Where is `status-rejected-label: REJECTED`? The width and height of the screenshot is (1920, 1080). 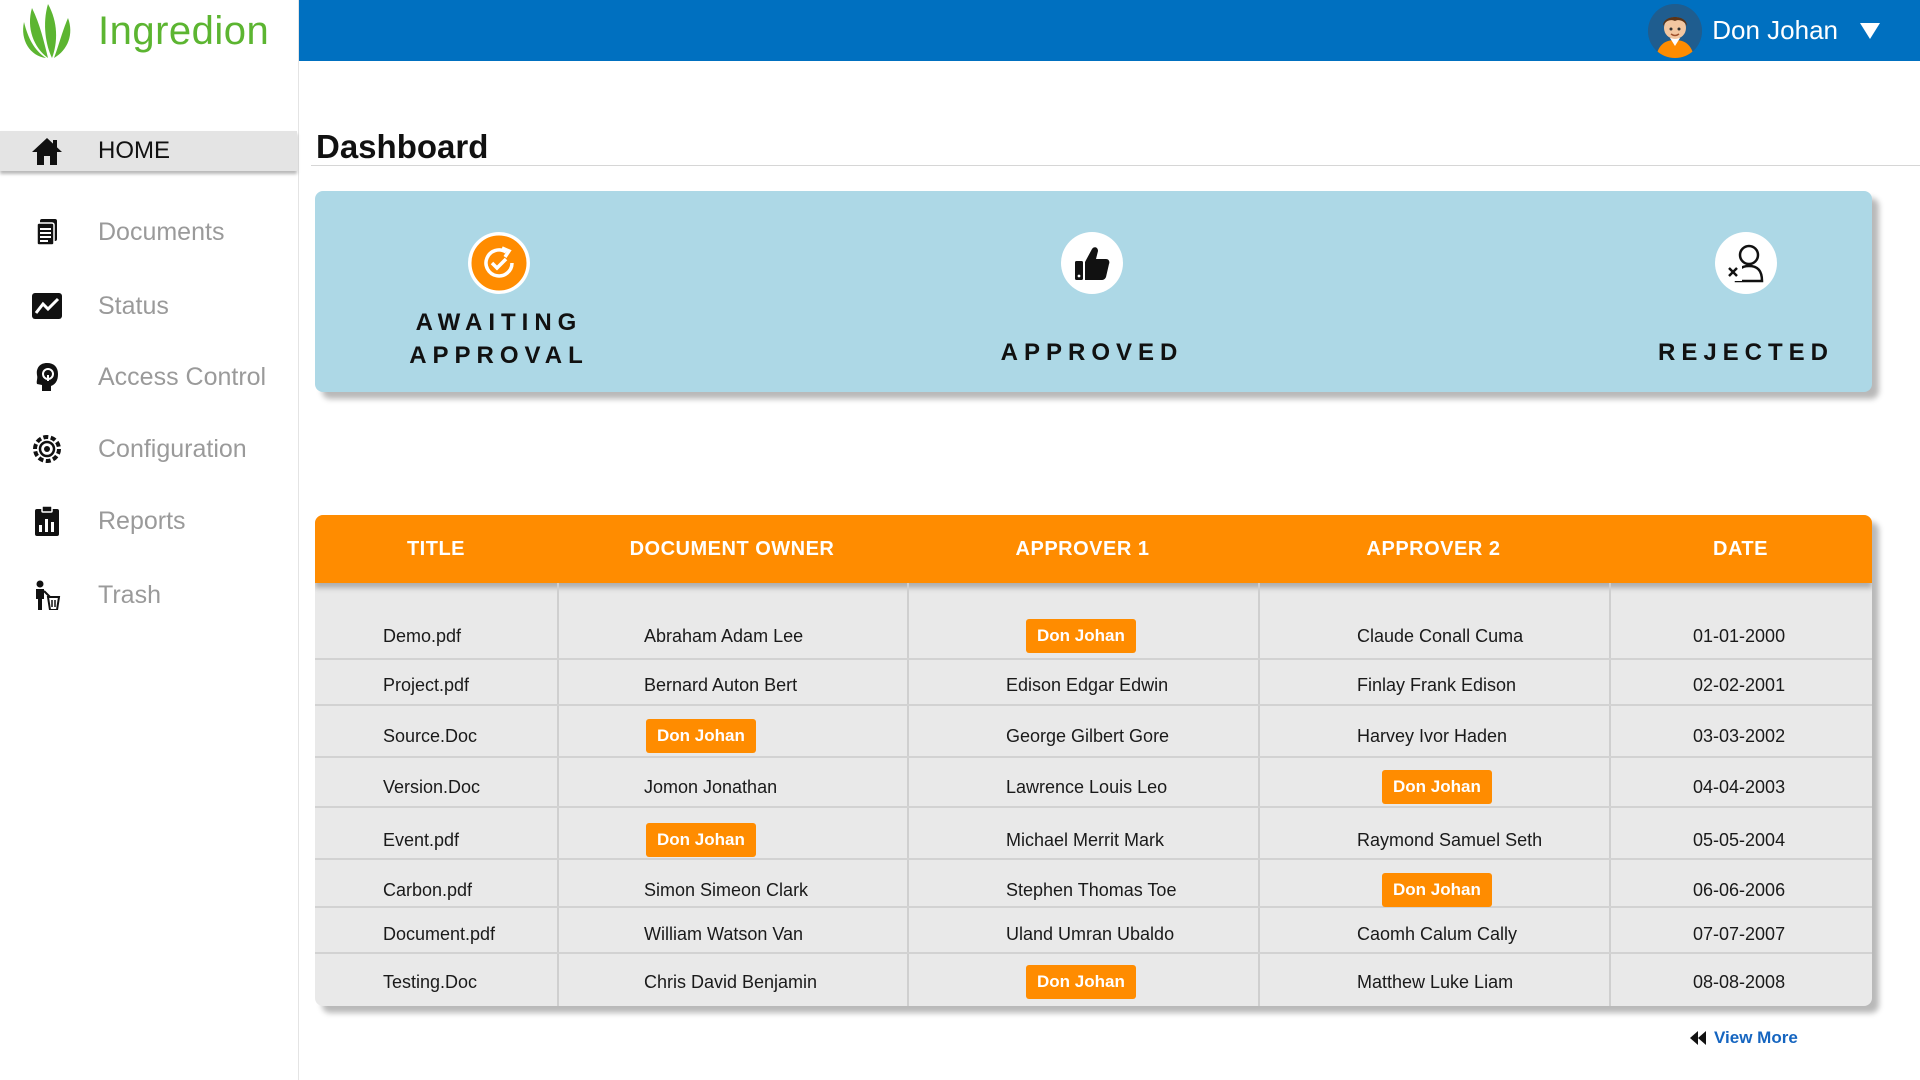
status-rejected-label: REJECTED is located at coordinates (1746, 352).